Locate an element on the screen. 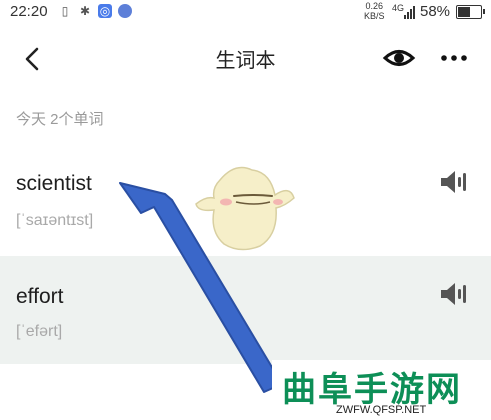 This screenshot has width=491, height=420. page-title: 生词本 is located at coordinates (245, 61).